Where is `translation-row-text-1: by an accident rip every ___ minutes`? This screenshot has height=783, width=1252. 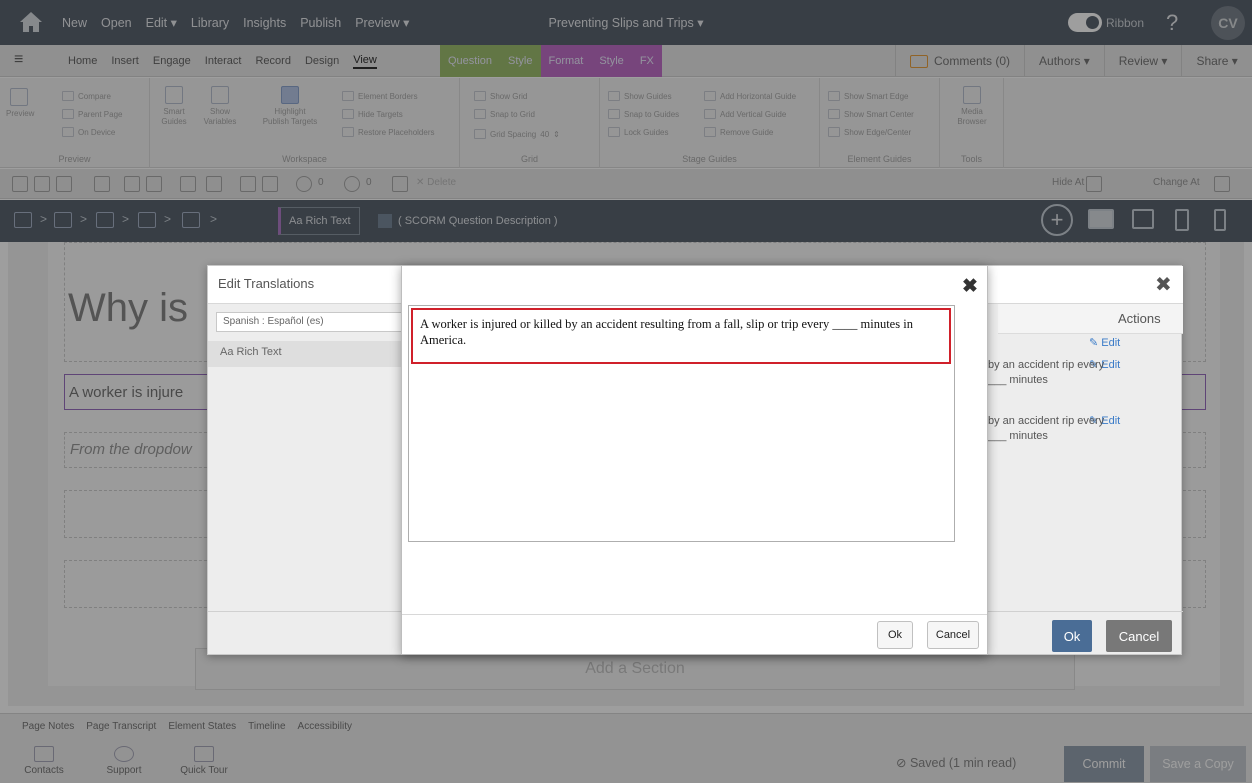
translation-row-text-1: by an accident rip every ___ minutes is located at coordinates (1046, 372).